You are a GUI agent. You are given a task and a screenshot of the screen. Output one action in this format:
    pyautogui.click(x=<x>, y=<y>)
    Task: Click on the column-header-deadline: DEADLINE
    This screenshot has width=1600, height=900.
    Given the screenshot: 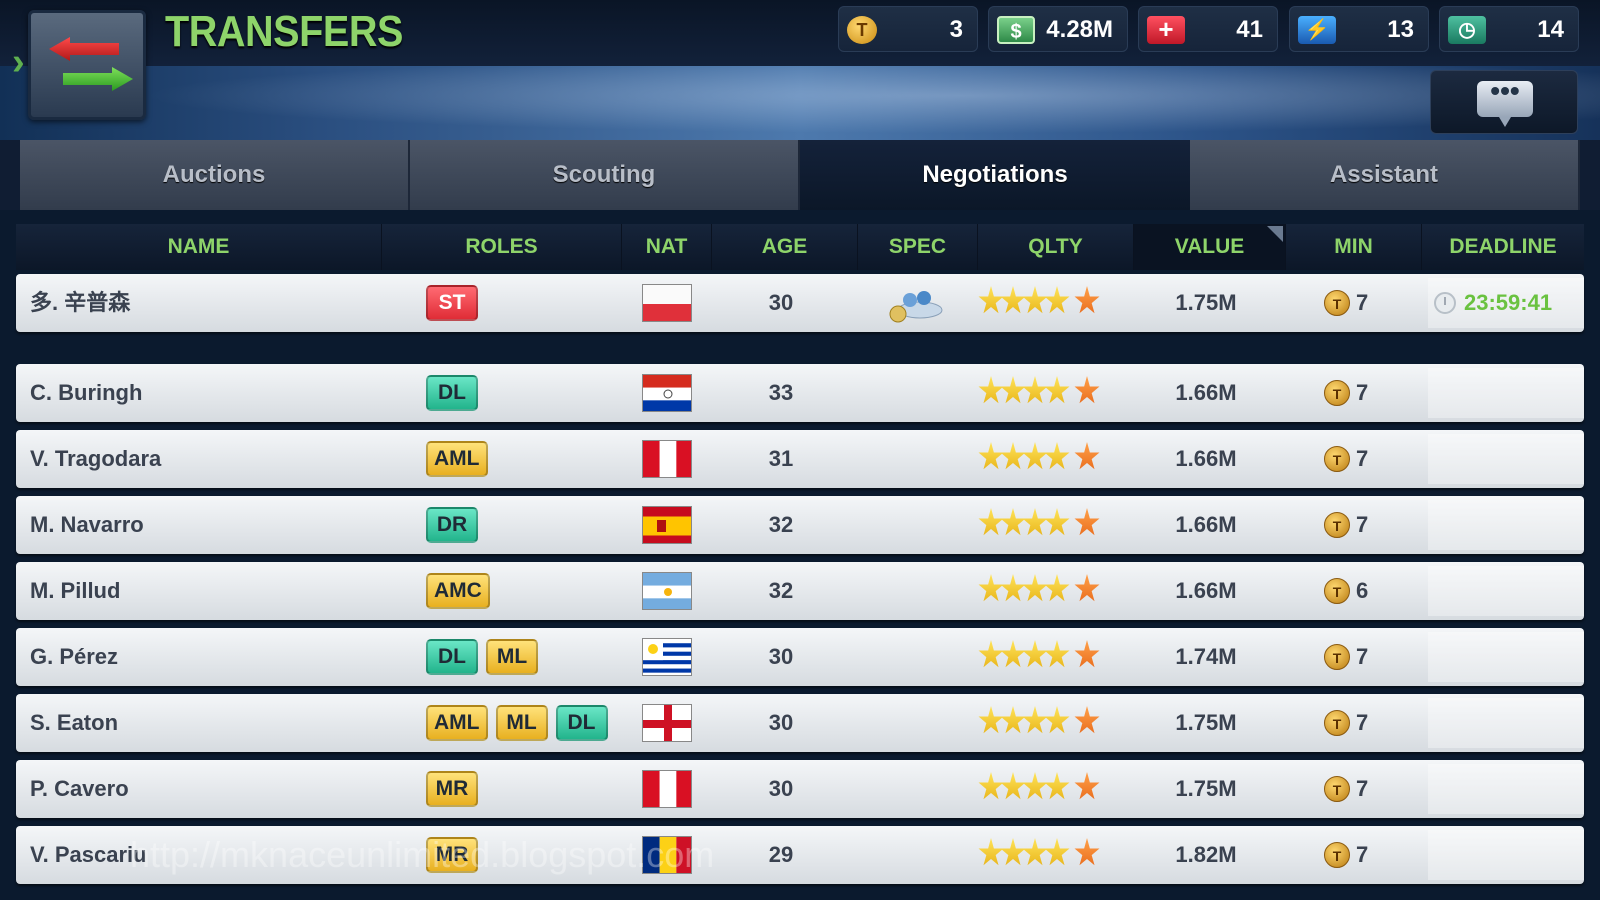 What is the action you would take?
    pyautogui.click(x=1503, y=247)
    